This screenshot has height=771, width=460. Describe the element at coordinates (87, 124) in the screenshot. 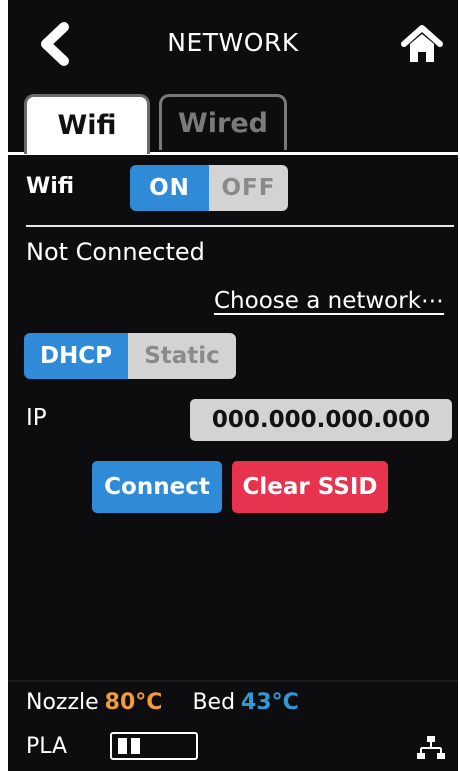

I see `tab-wifi: Wifi` at that location.